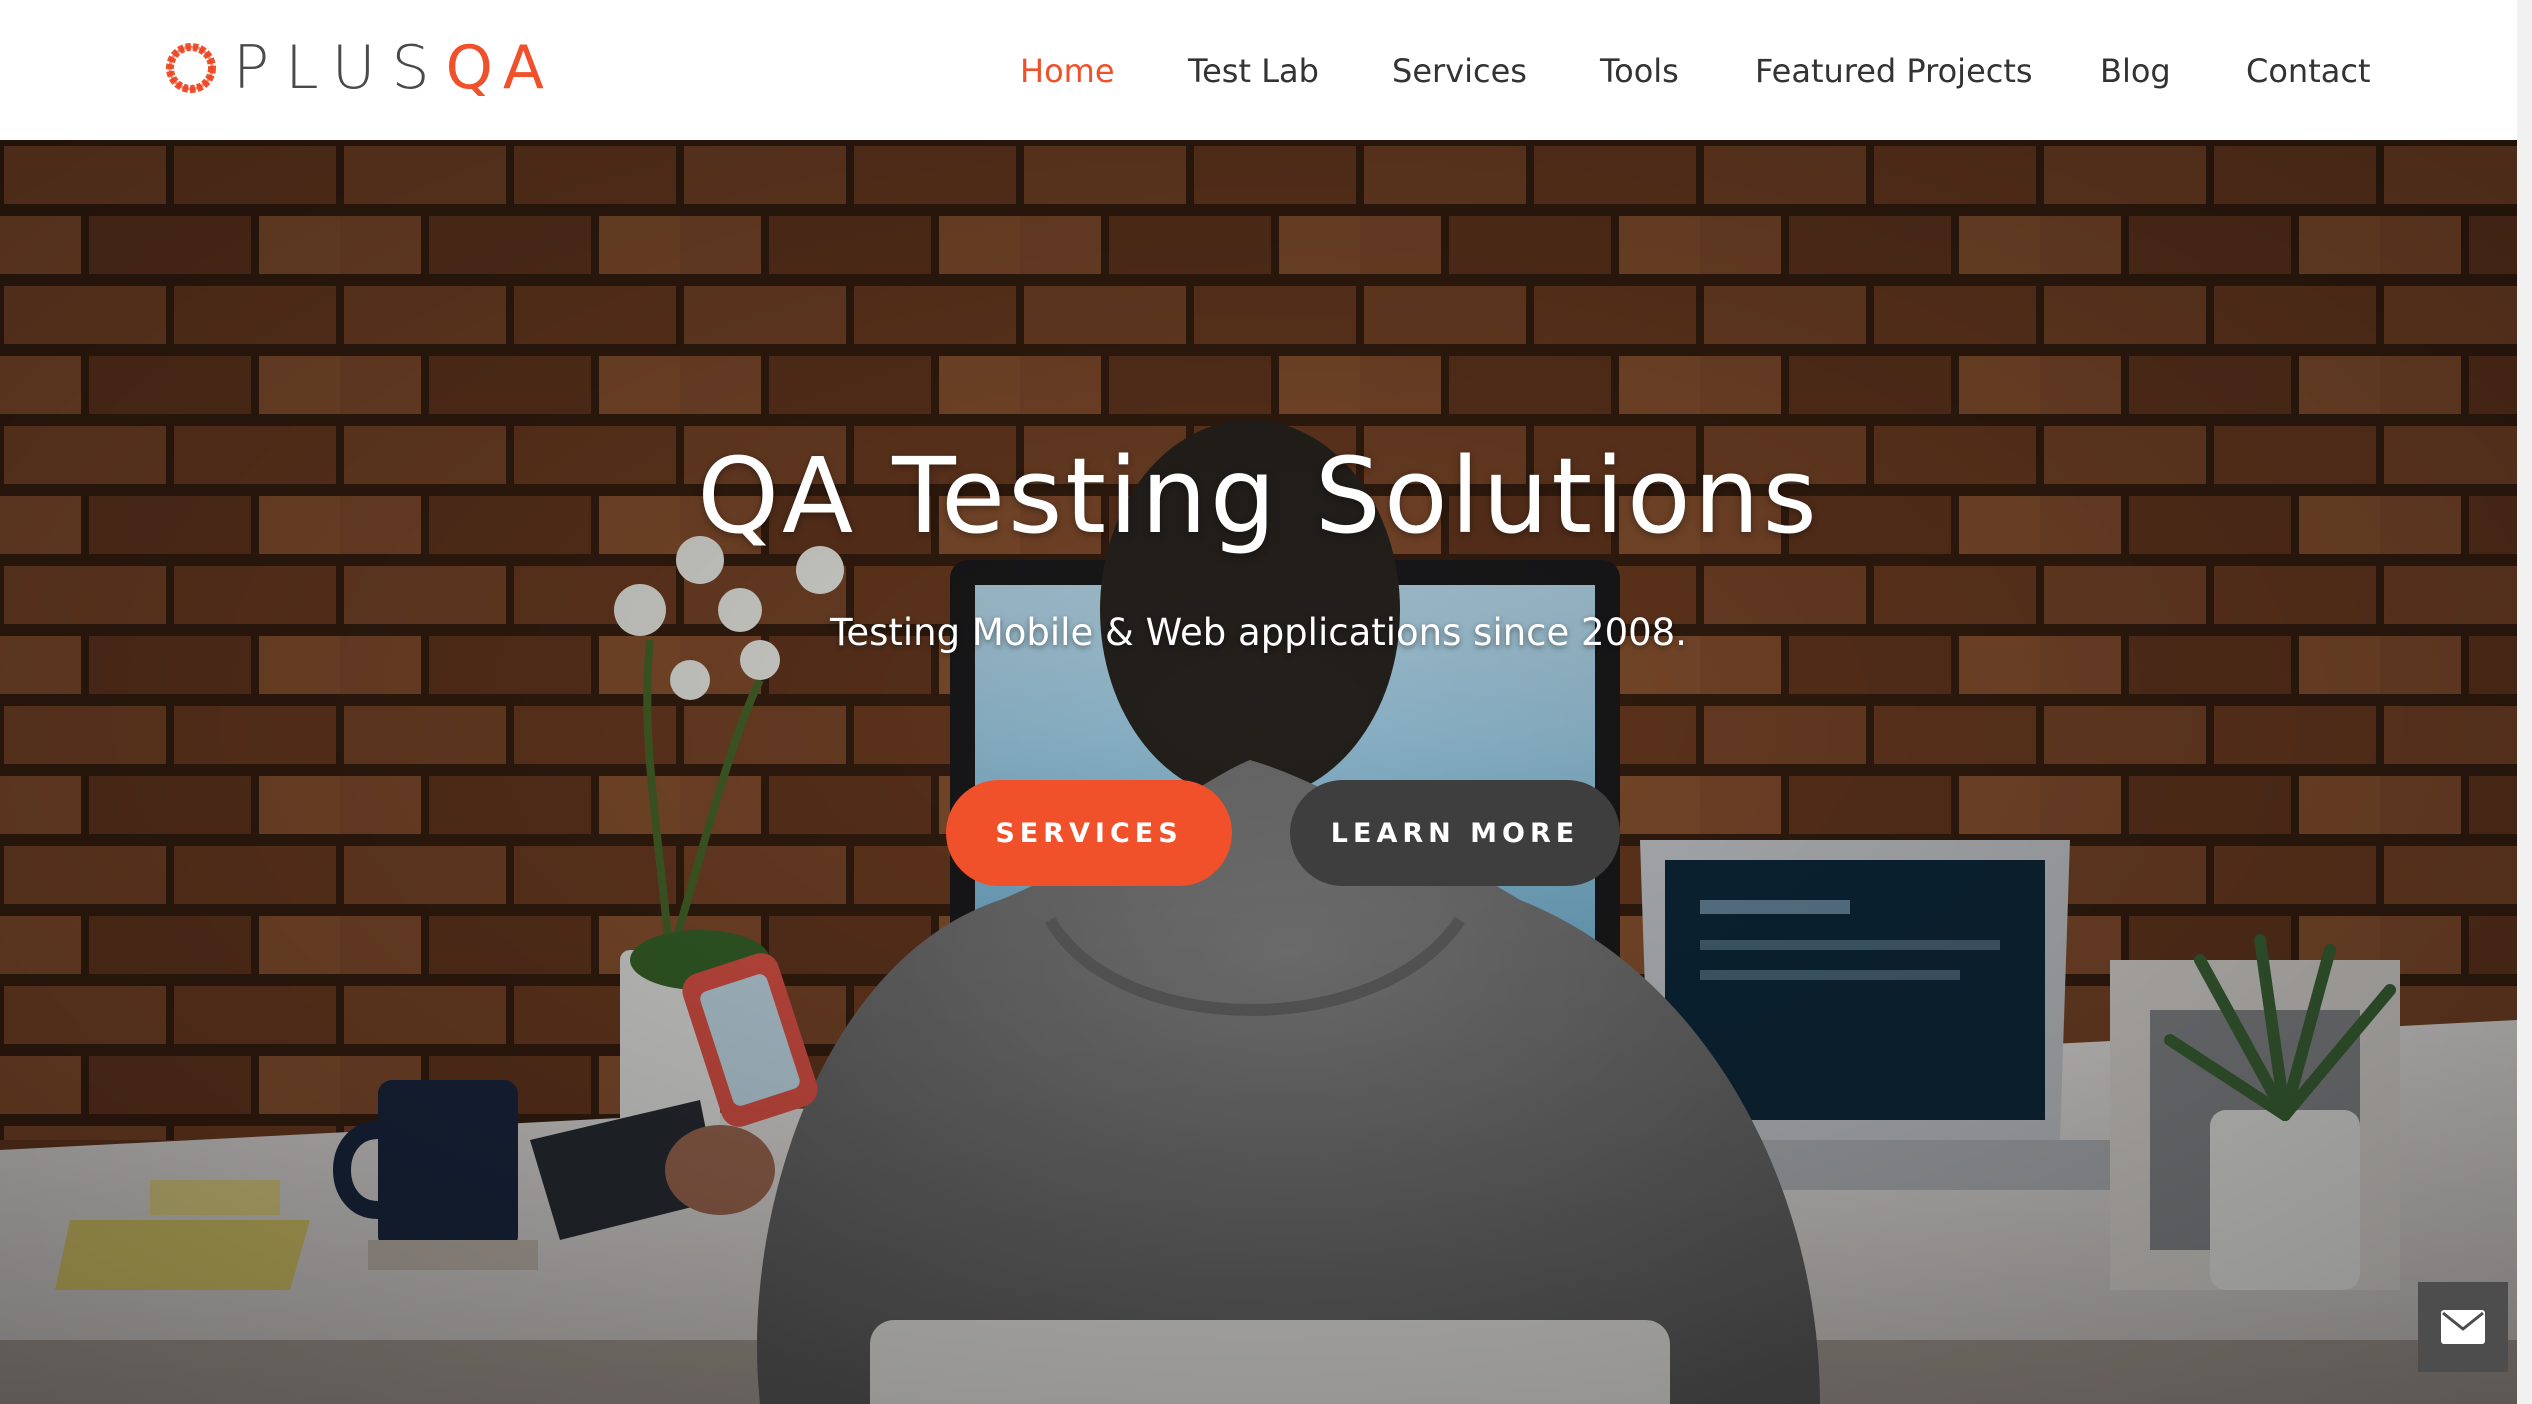  I want to click on nav-item-home: Home, so click(1067, 71).